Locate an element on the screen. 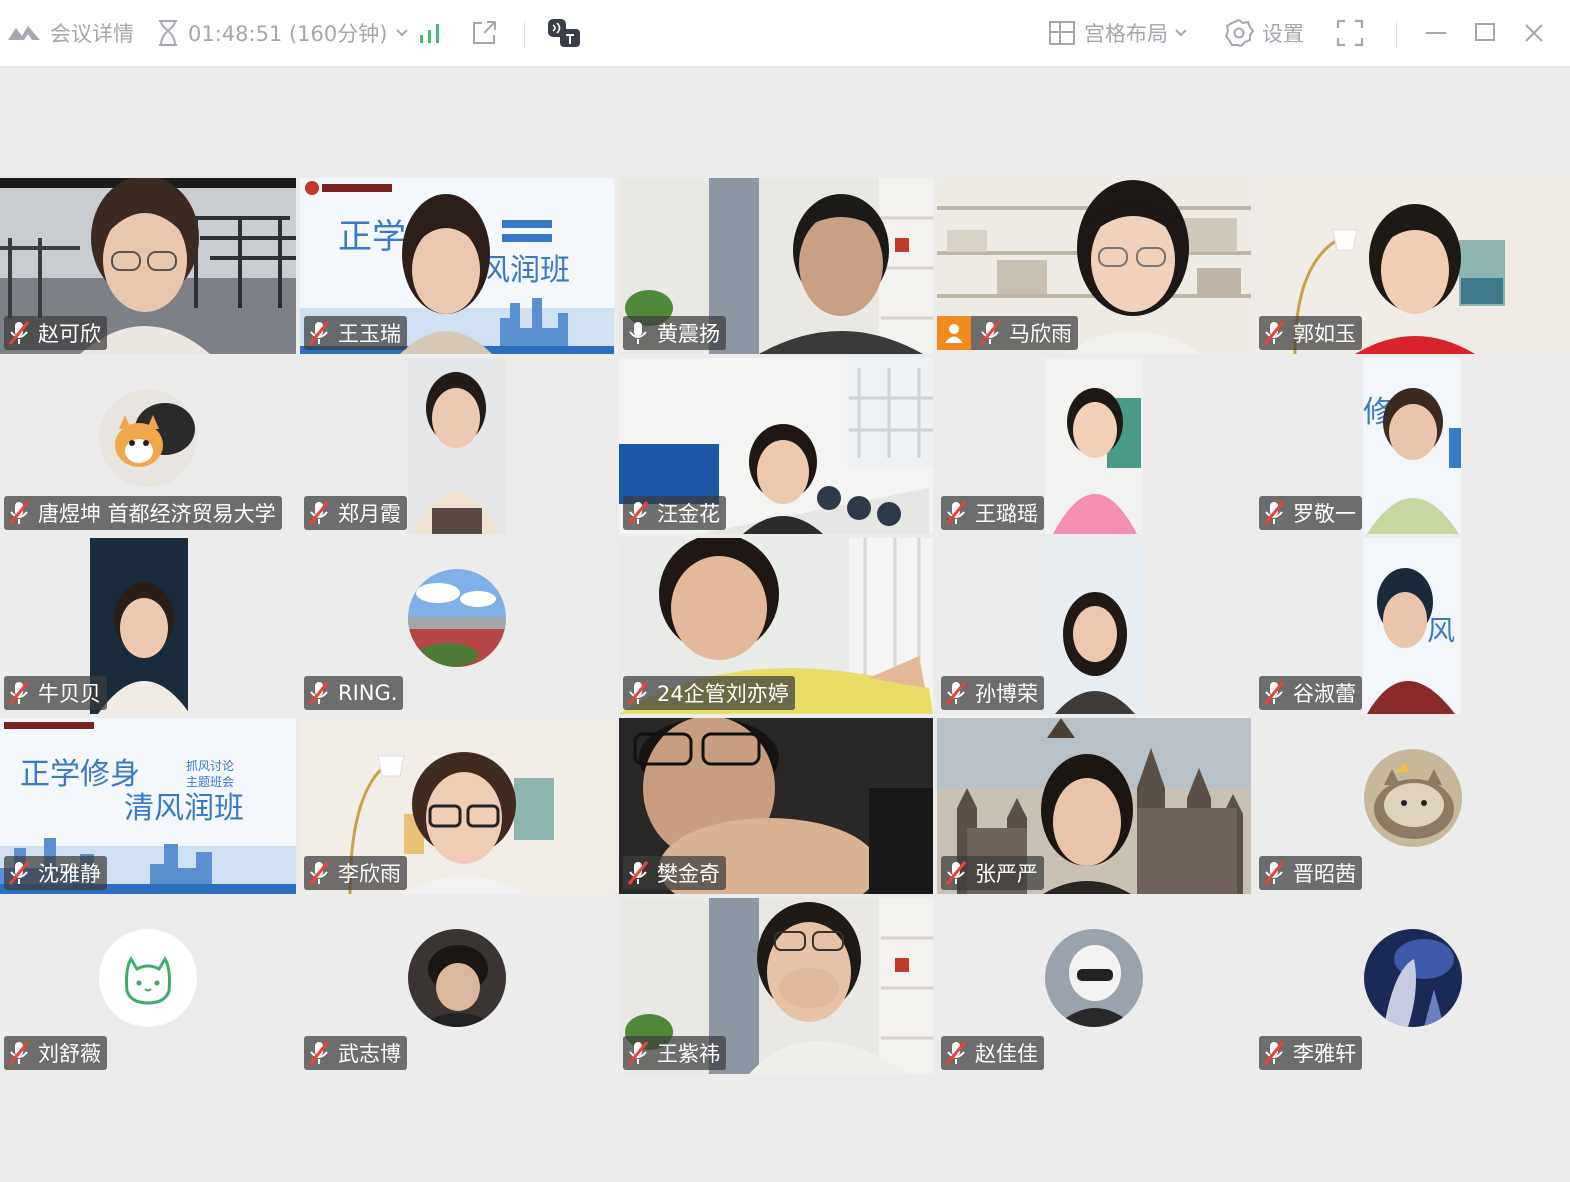 The height and width of the screenshot is (1182, 1570). participant-name-label: 王玉瑞 is located at coordinates (355, 333).